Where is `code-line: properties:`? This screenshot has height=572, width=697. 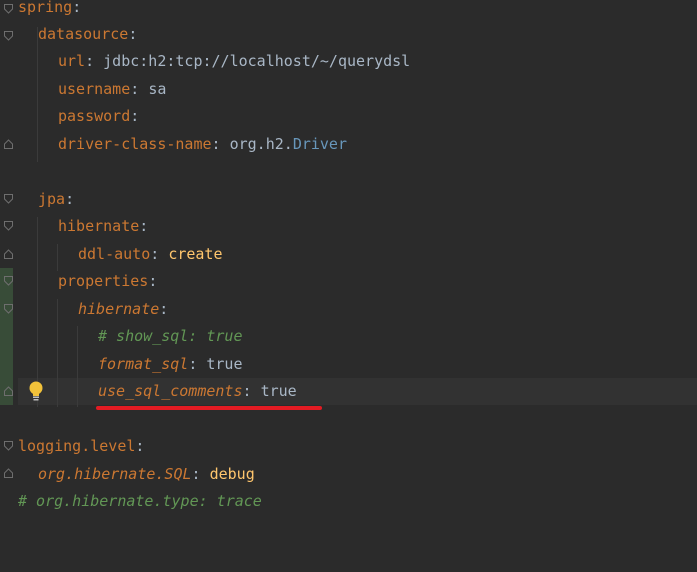 code-line: properties: is located at coordinates (107, 281).